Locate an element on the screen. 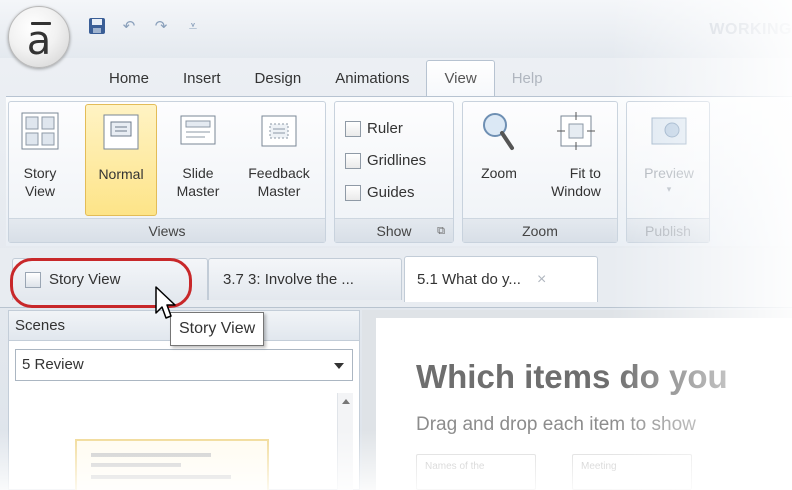  feedback-master-button: Feedback Master is located at coordinates (279, 160).